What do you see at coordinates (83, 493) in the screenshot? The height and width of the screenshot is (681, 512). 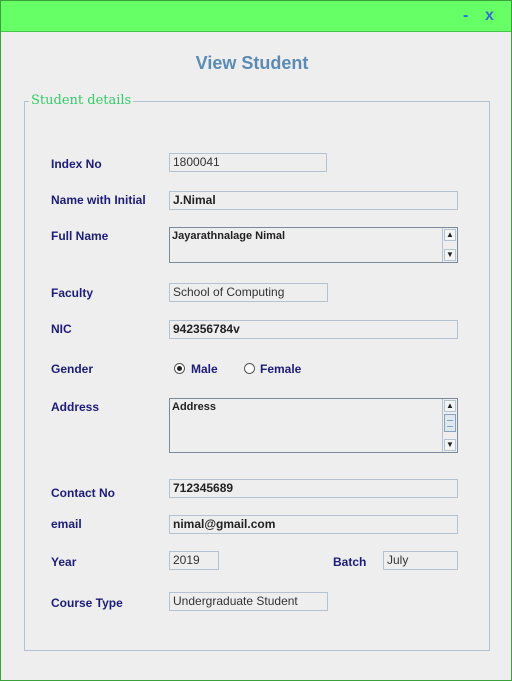 I see `contact-no-label: Contact No` at bounding box center [83, 493].